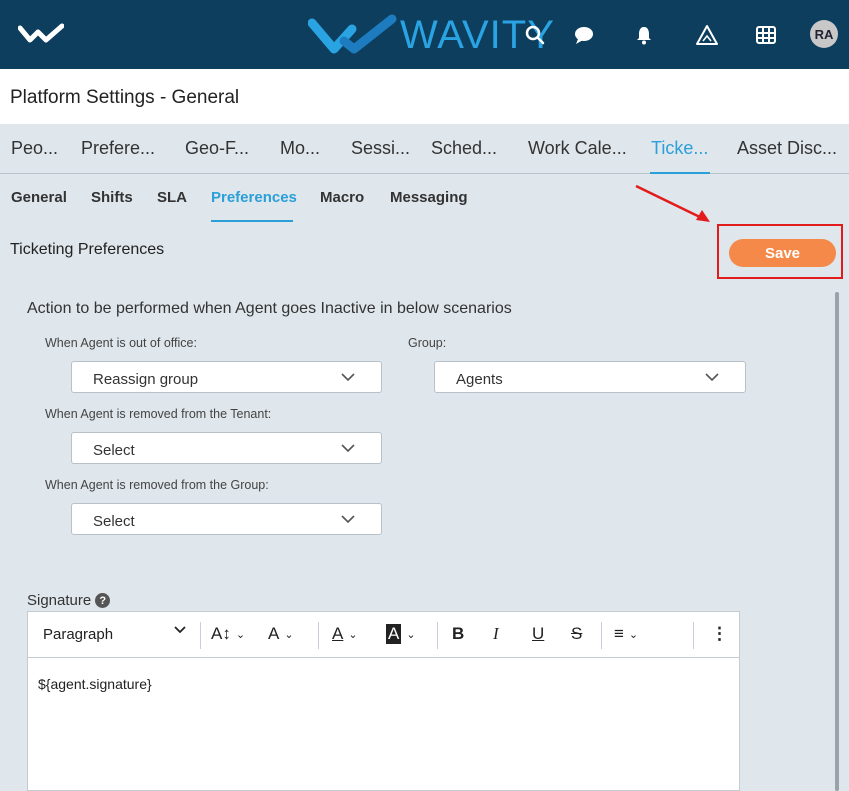 The width and height of the screenshot is (849, 791). I want to click on removed-group-select: Select, so click(226, 519).